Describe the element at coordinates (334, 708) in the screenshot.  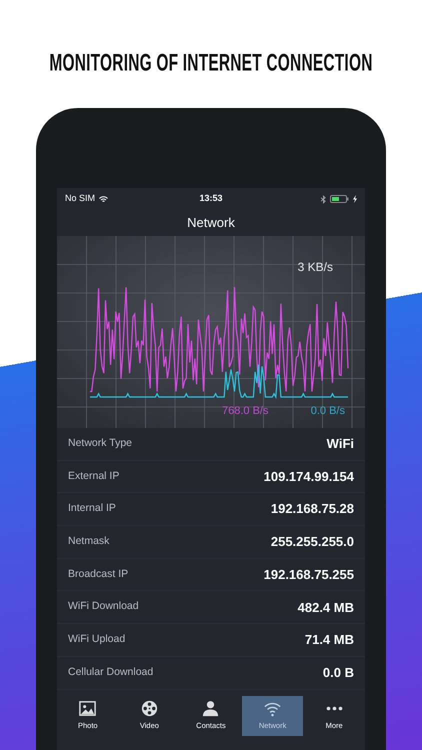
I see `more-icon` at that location.